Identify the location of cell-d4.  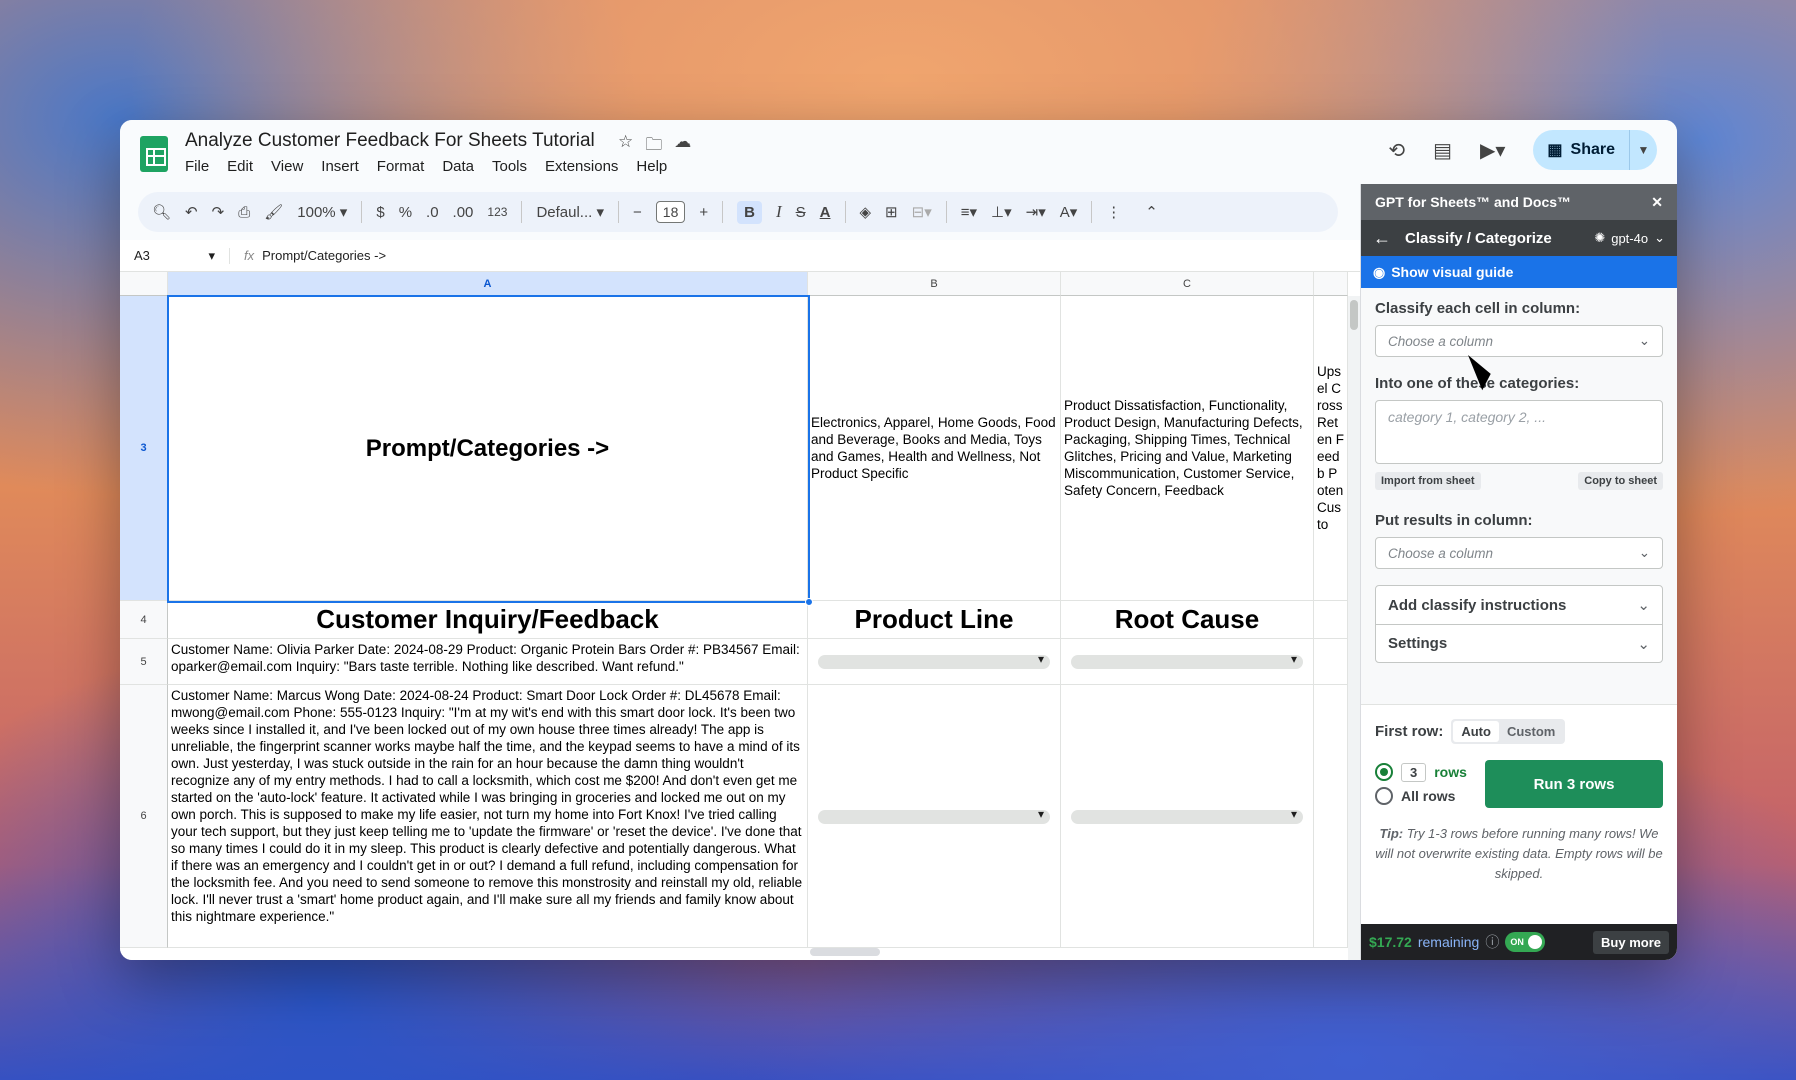
(1331, 620).